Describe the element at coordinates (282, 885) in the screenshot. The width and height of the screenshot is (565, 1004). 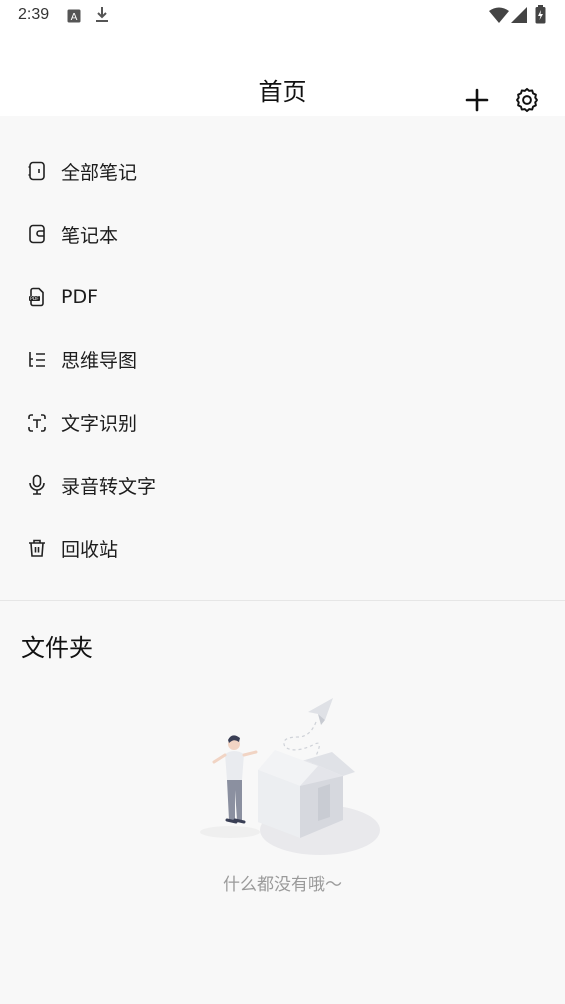
I see `empty-state-text: 什么都没有哦～` at that location.